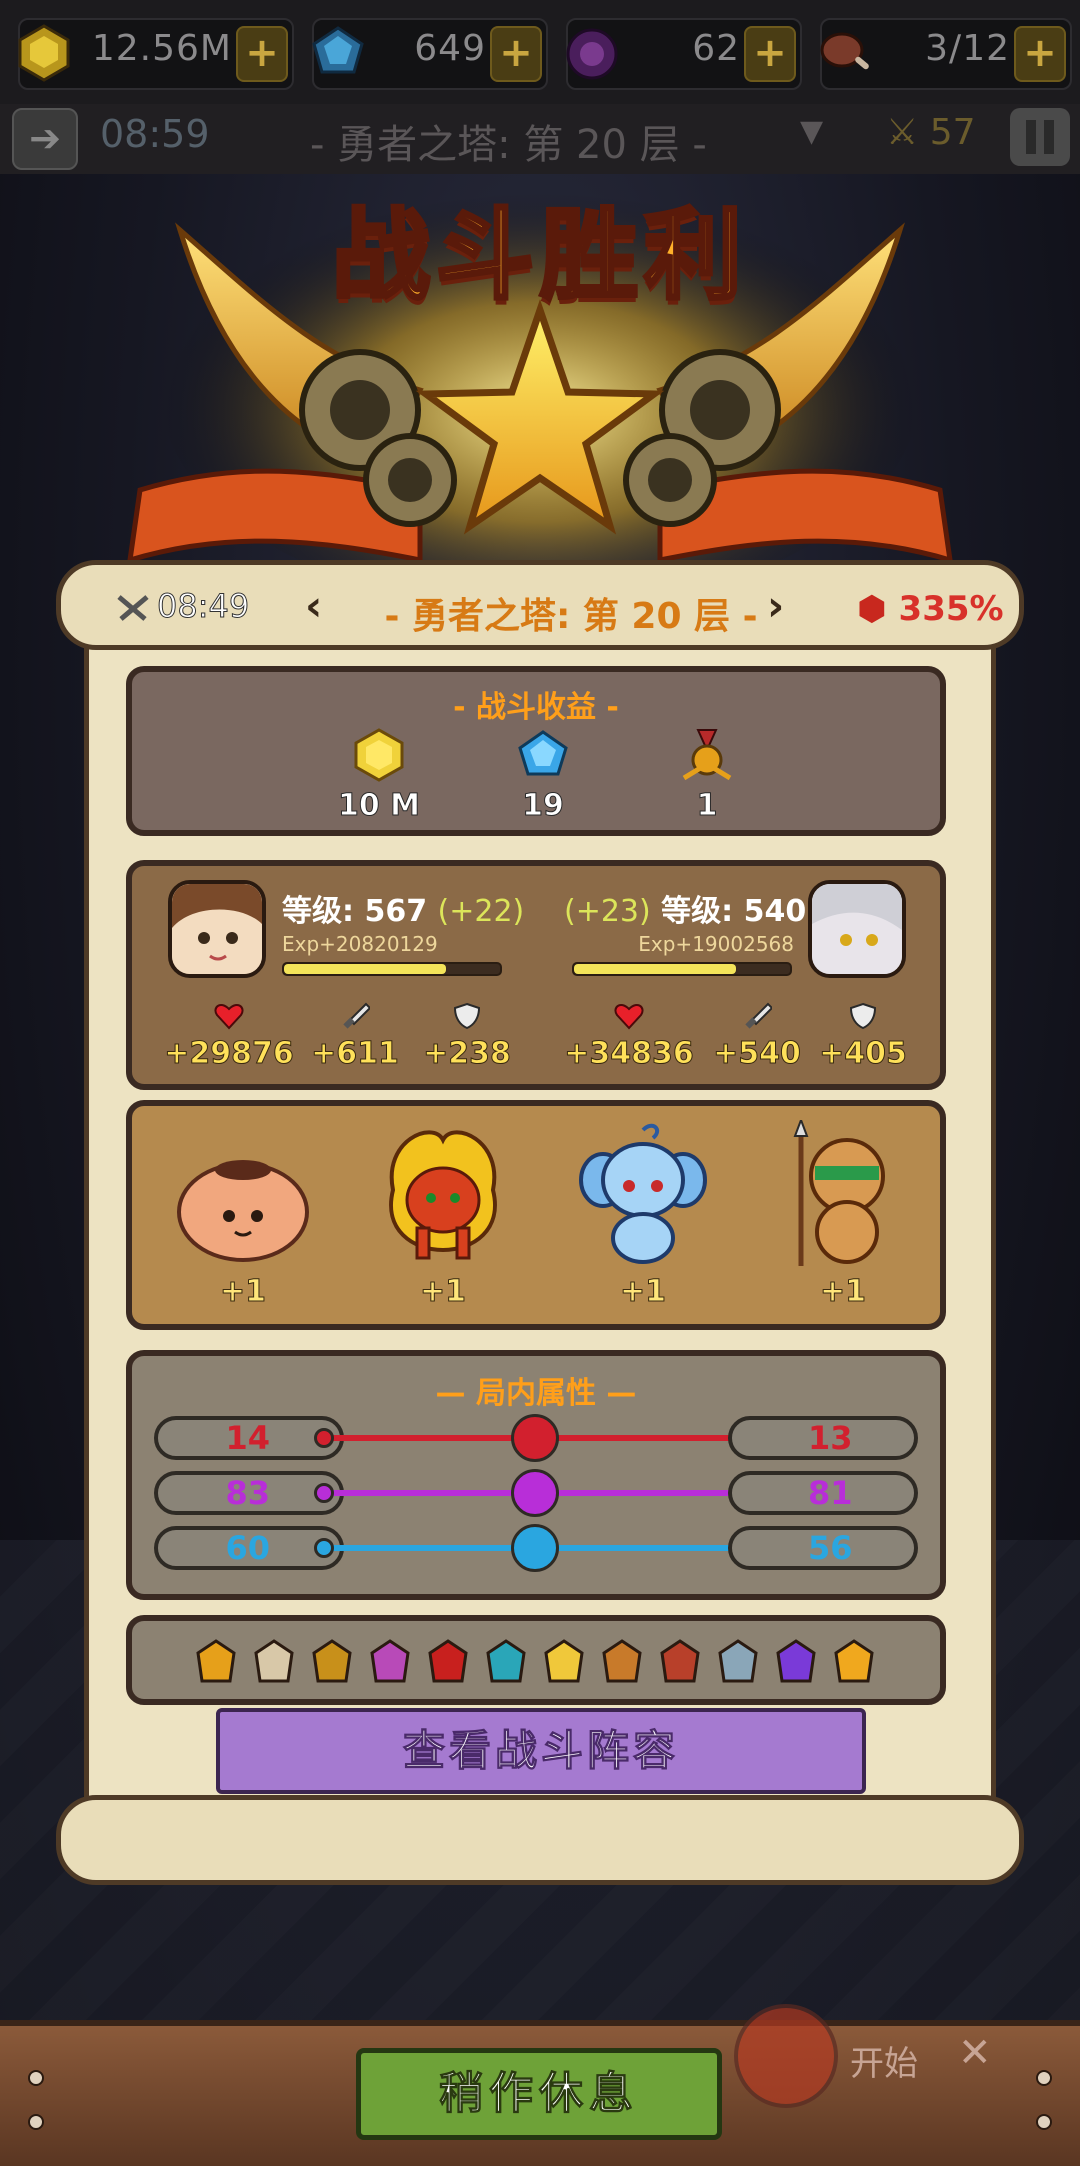  I want to click on hero-left-def-value: +238, so click(467, 1054).